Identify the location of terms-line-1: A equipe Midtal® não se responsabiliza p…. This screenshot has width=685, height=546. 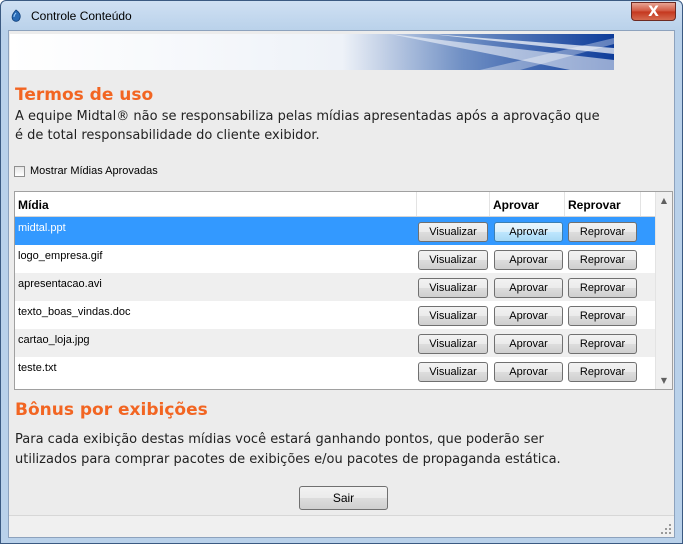
(307, 116).